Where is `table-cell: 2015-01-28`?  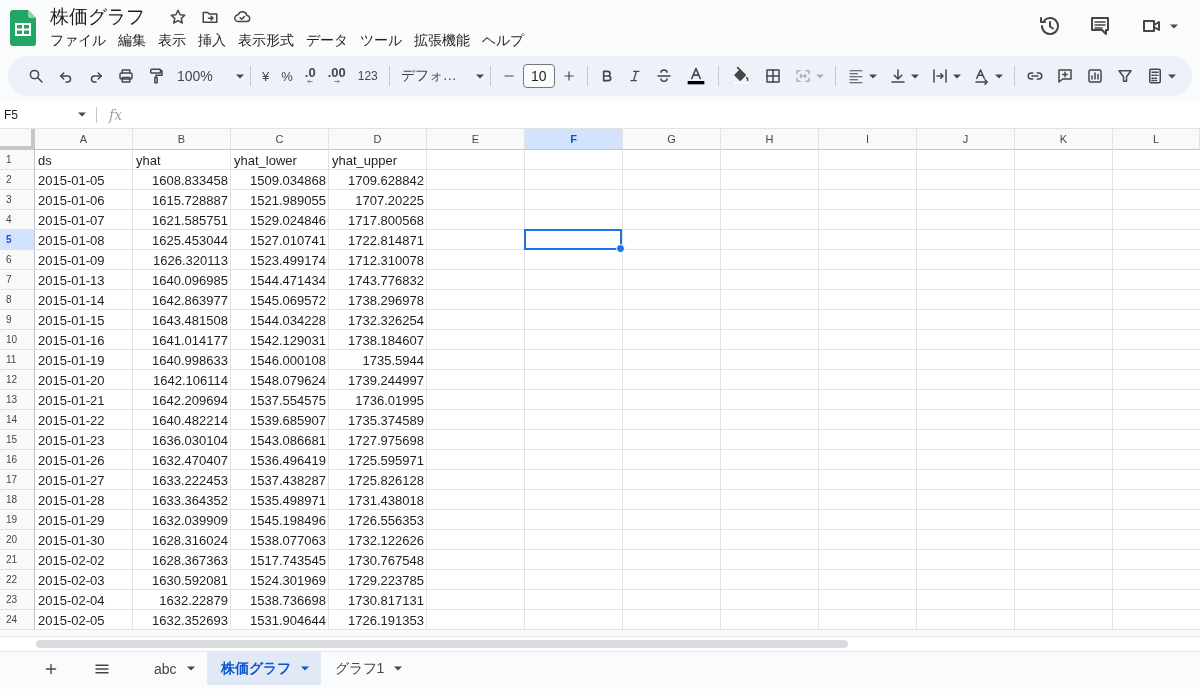 table-cell: 2015-01-28 is located at coordinates (71, 500).